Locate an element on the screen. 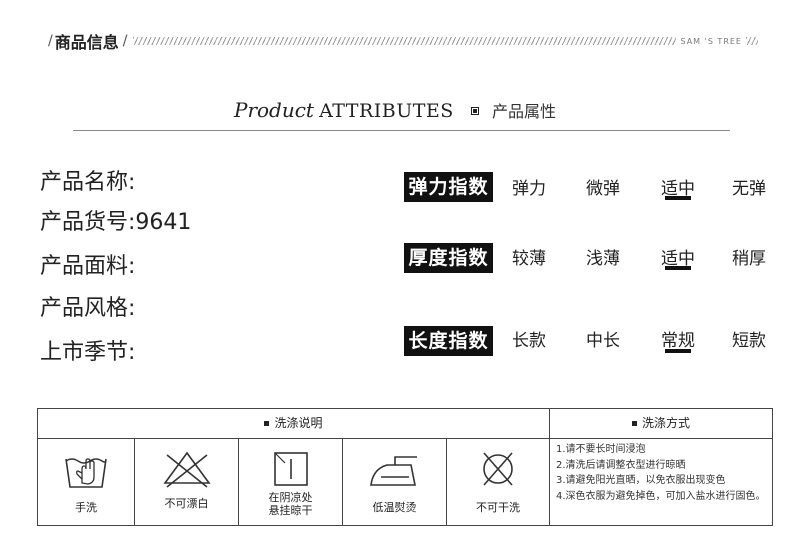 The image size is (790, 537). thickness-option: 较薄 is located at coordinates (529, 259).